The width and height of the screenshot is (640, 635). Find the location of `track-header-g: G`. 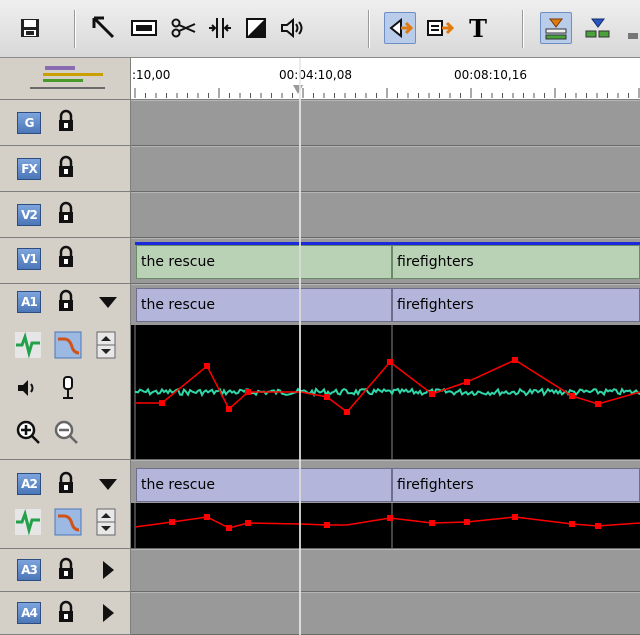

track-header-g: G is located at coordinates (65, 123).